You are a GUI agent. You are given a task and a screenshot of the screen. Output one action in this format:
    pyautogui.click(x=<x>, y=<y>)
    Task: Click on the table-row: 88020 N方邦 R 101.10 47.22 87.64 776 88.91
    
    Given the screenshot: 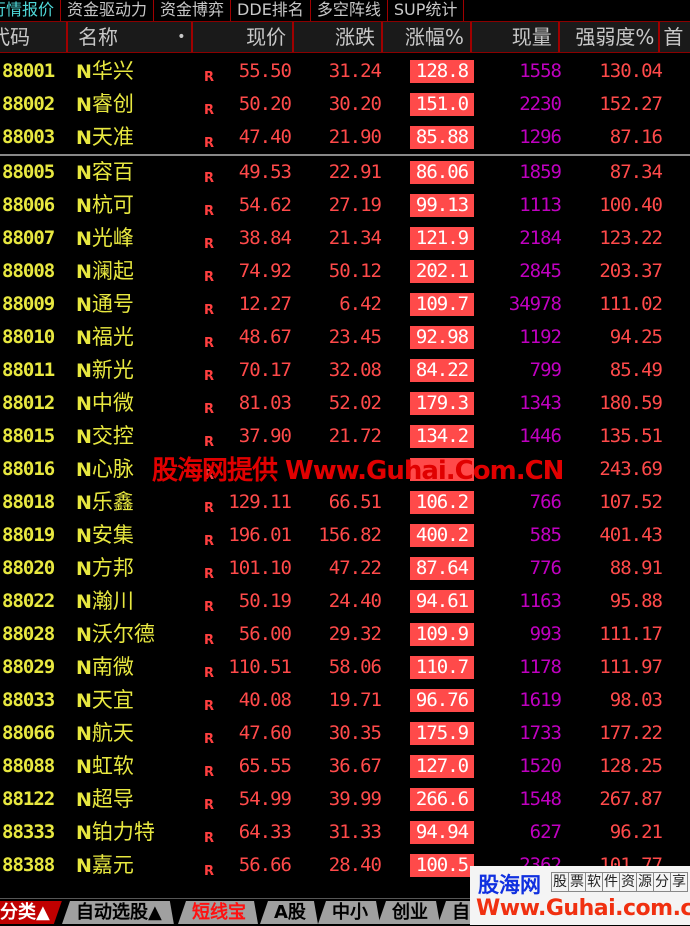 What is the action you would take?
    pyautogui.click(x=345, y=568)
    